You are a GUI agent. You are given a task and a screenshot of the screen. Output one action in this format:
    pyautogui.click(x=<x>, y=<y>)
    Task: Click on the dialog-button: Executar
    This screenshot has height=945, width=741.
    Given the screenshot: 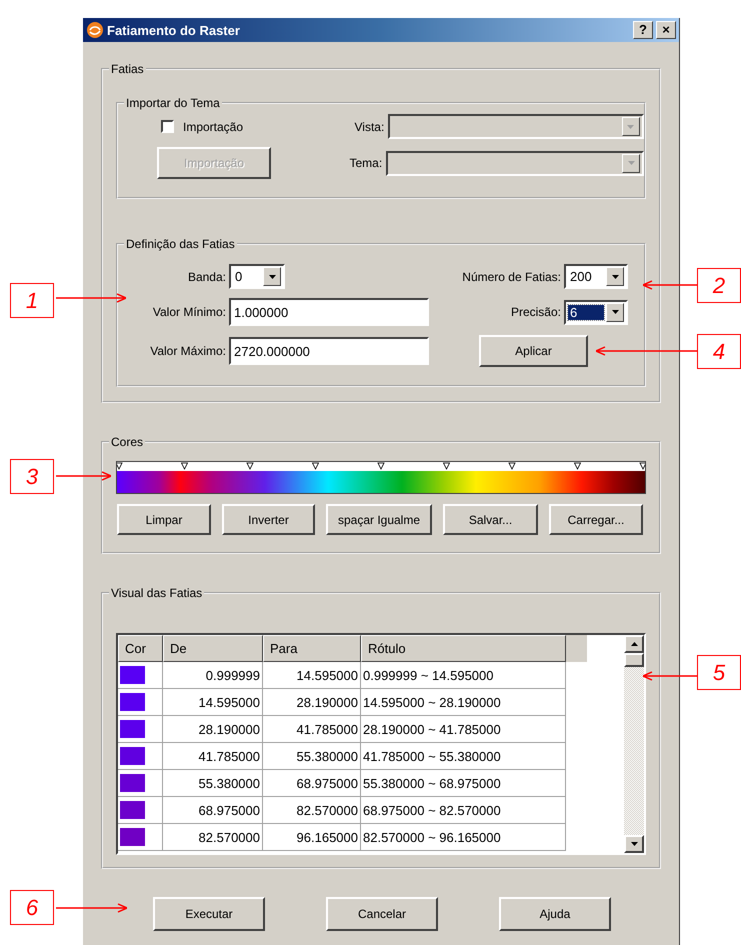 What is the action you would take?
    pyautogui.click(x=209, y=914)
    